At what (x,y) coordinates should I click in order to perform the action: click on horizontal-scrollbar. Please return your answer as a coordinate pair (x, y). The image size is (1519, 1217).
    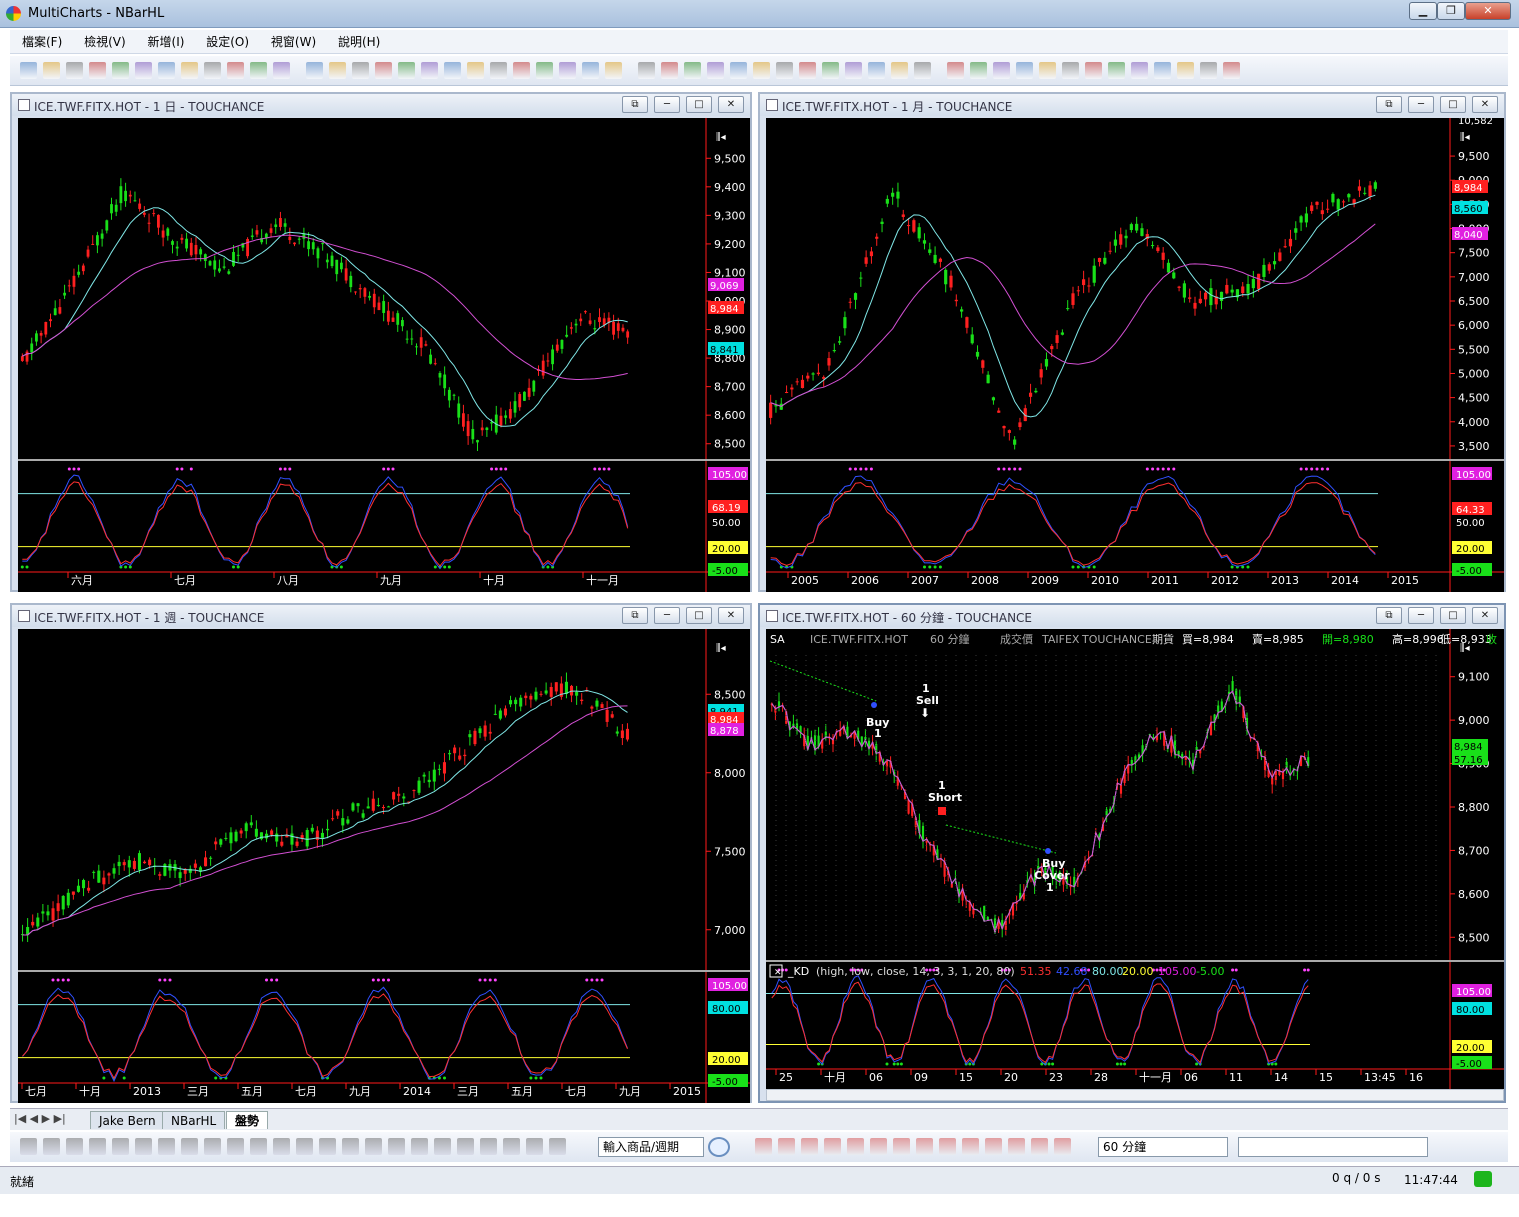
    Looking at the image, I should click on (1135, 1095).